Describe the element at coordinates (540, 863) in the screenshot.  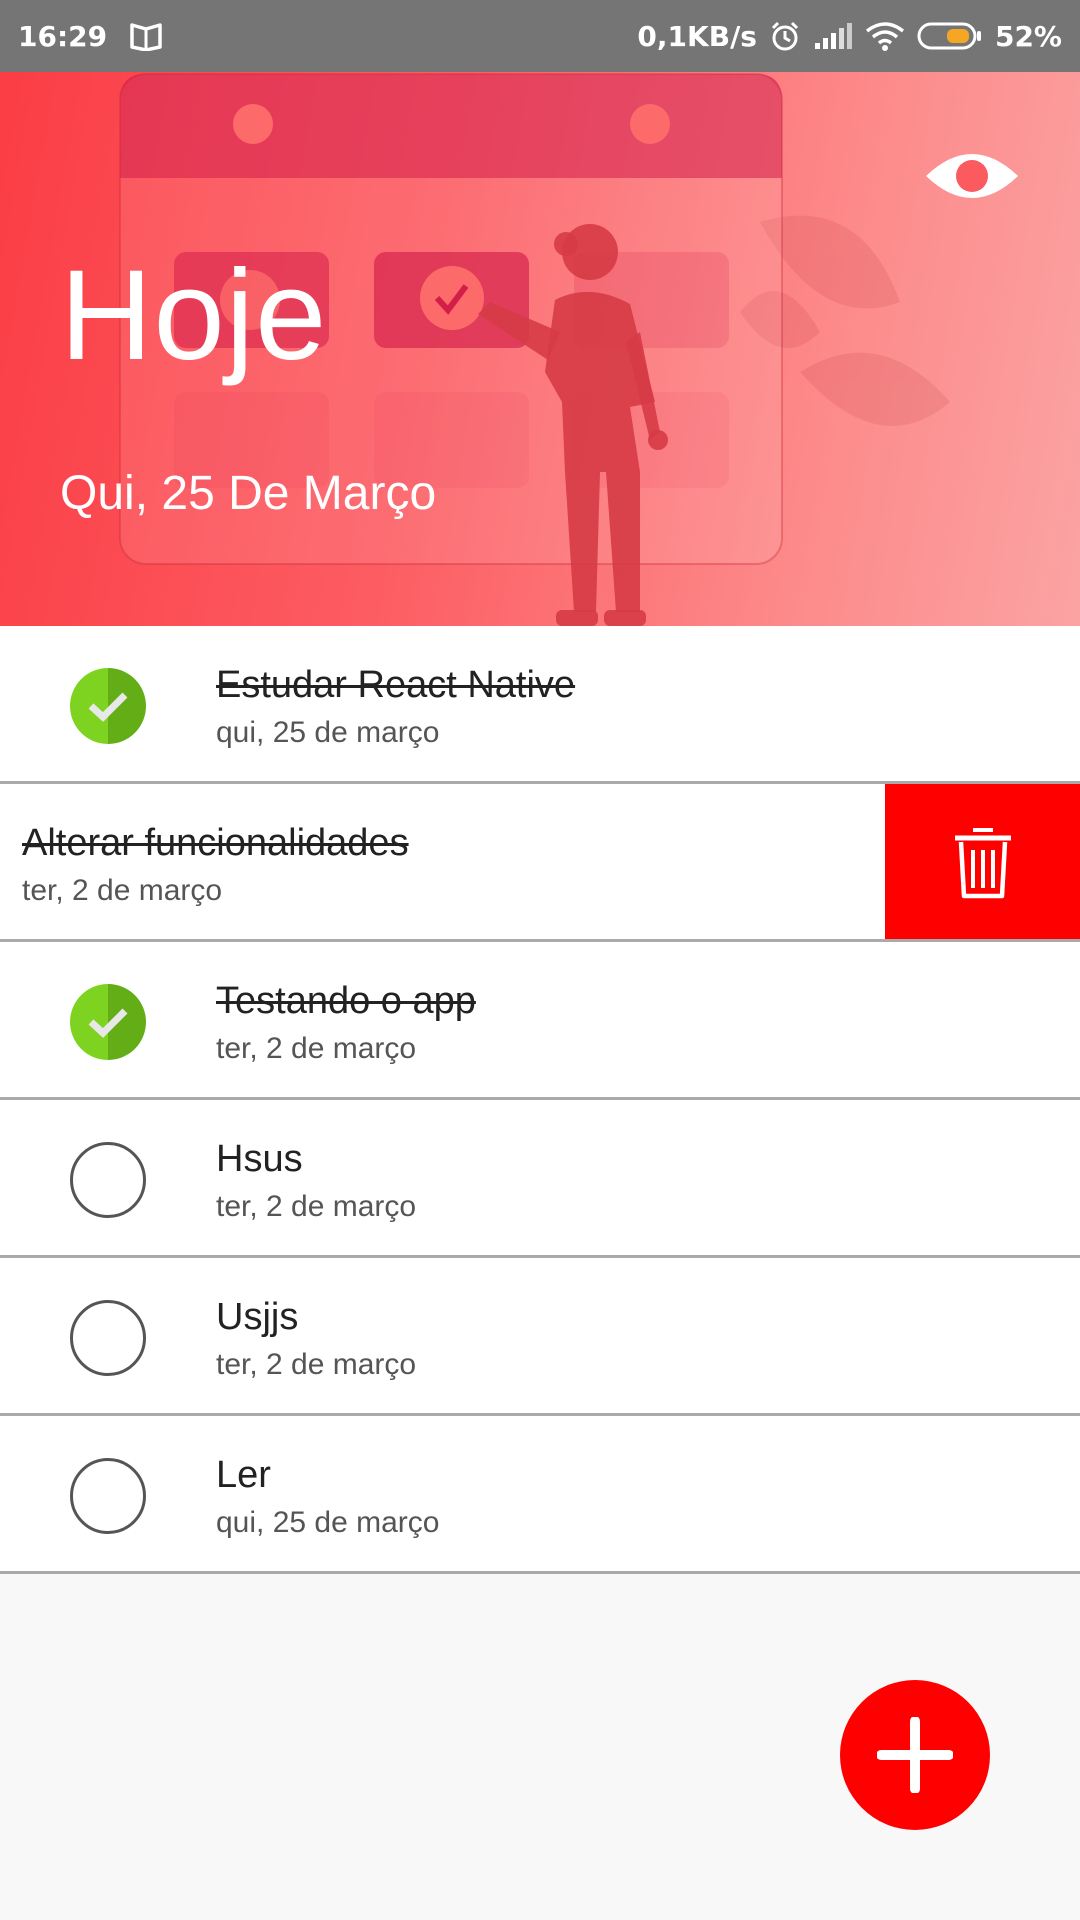
I see `task-row: Alterar funcionalidades ter, 2 de março` at that location.